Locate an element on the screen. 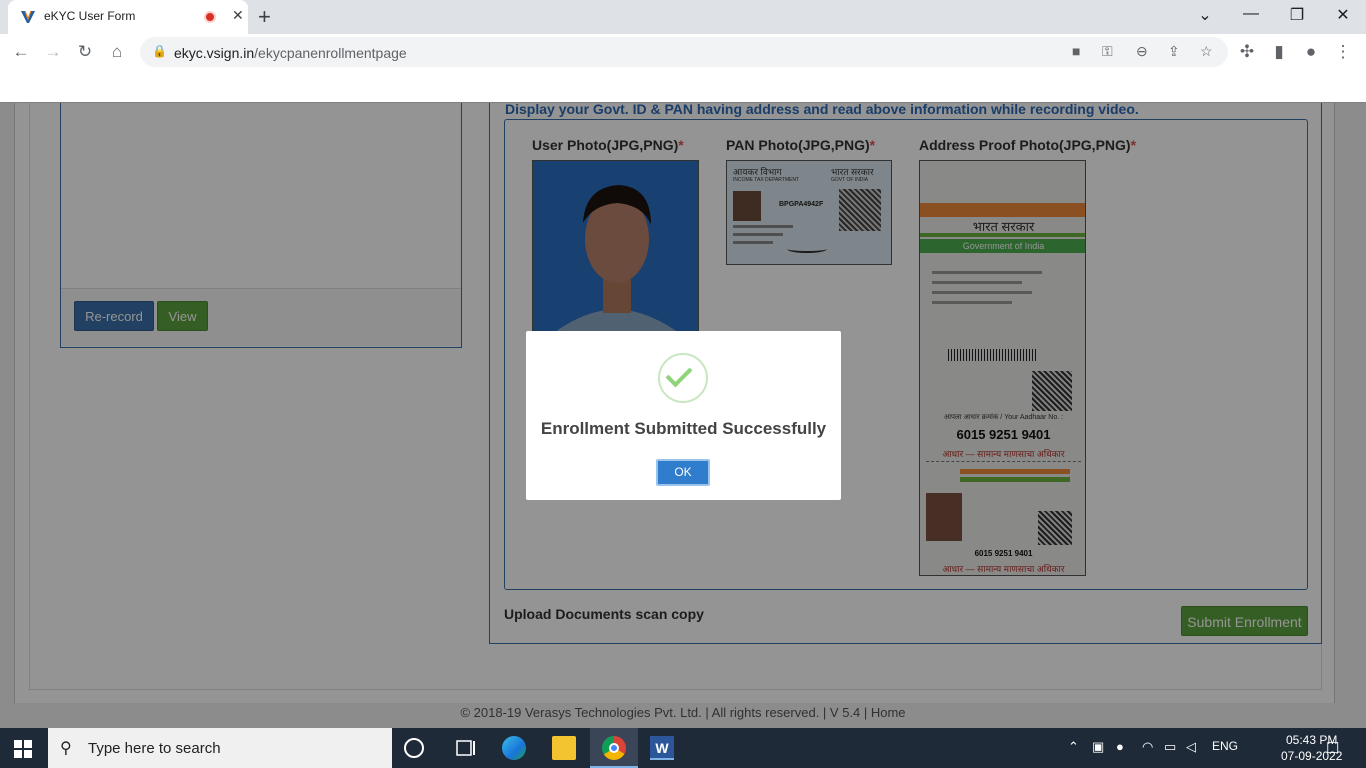 The image size is (1366, 768). success-check-icon is located at coordinates (683, 378).